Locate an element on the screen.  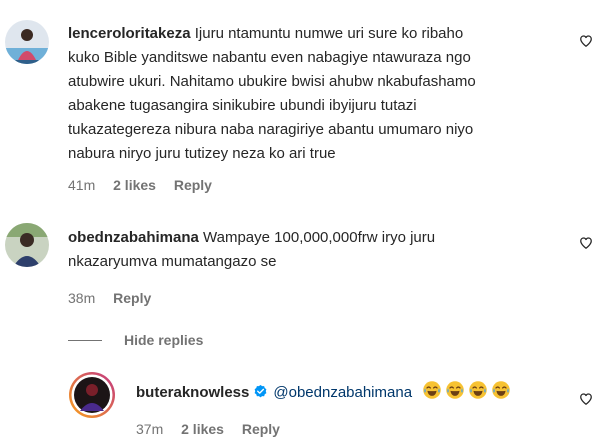
avatar-buteraknowless is located at coordinates (92, 395).